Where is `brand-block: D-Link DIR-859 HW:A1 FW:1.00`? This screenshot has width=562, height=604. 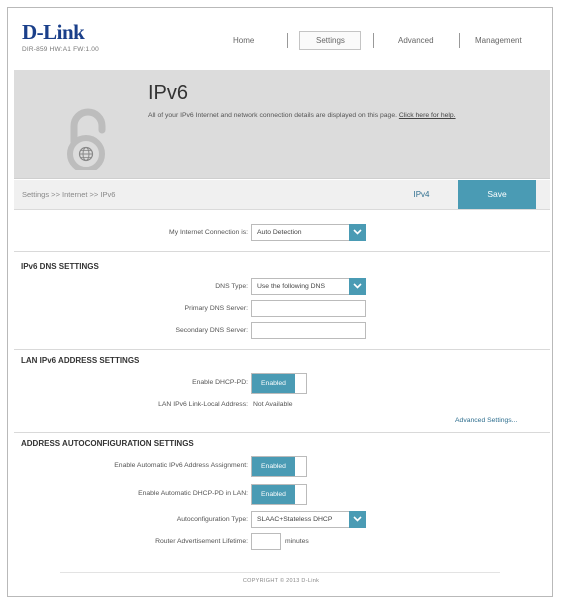 brand-block: D-Link DIR-859 HW:A1 FW:1.00 is located at coordinates (60, 36).